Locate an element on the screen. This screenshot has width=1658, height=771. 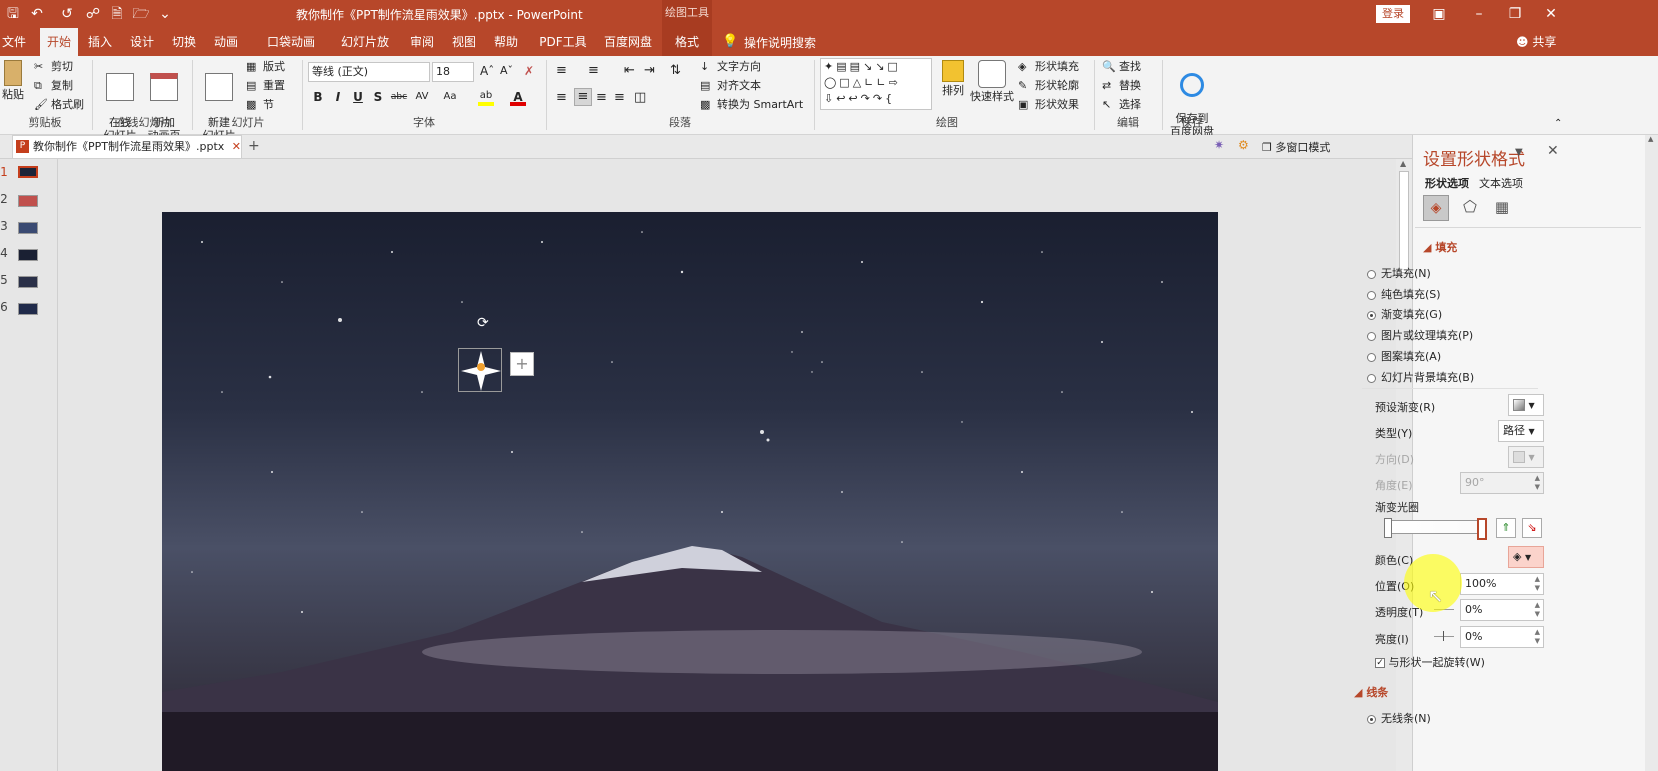
pane-scroll-up-icon: ▲ is located at coordinates (1650, 139).